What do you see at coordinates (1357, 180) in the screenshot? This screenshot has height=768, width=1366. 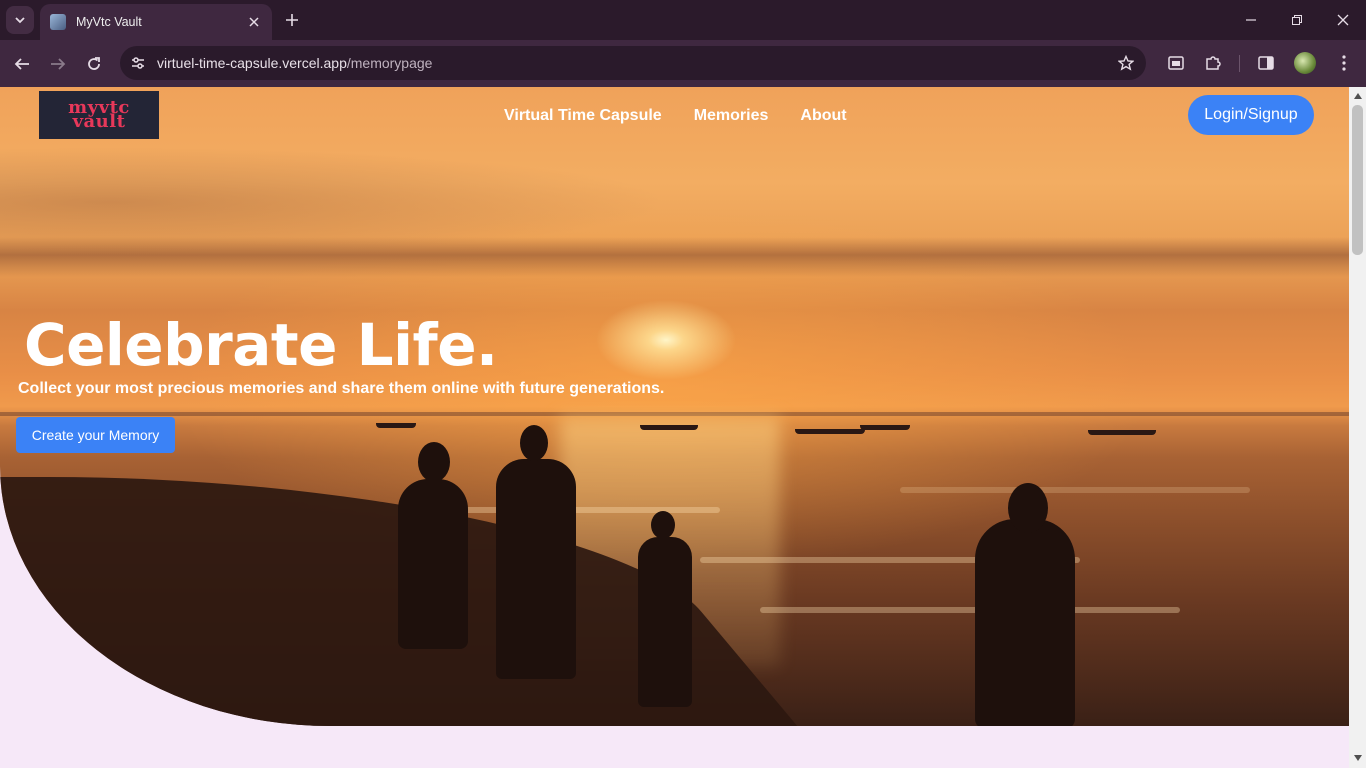 I see `scrollbar-thumb` at bounding box center [1357, 180].